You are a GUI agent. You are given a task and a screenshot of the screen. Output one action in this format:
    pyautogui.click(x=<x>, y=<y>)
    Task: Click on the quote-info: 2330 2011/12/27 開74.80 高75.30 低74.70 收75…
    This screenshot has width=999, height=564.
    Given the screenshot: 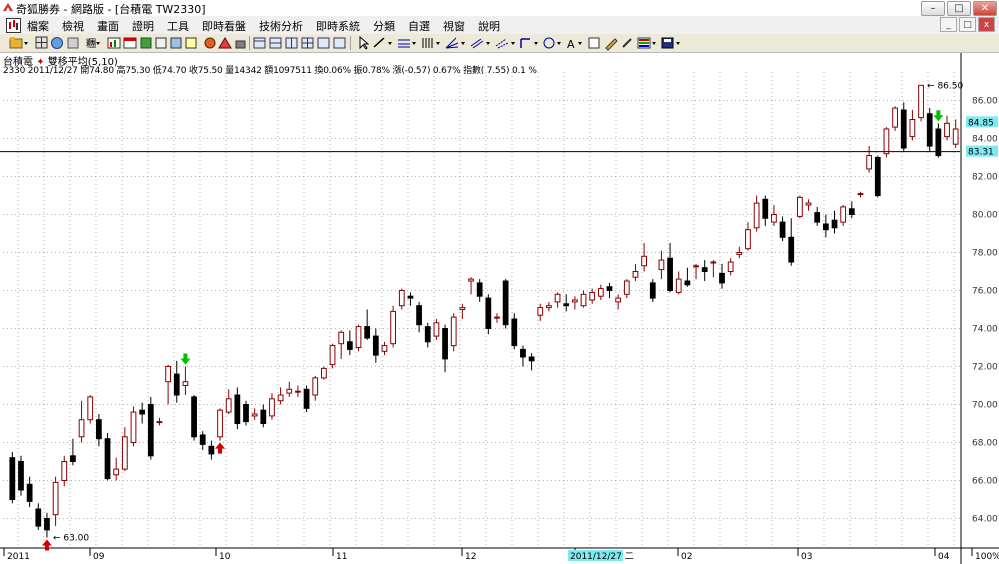 What is the action you would take?
    pyautogui.click(x=270, y=71)
    